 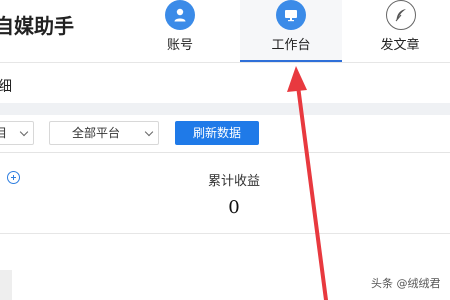 What do you see at coordinates (406, 283) in the screenshot?
I see `watermark-text: 头条 @绒绒君` at bounding box center [406, 283].